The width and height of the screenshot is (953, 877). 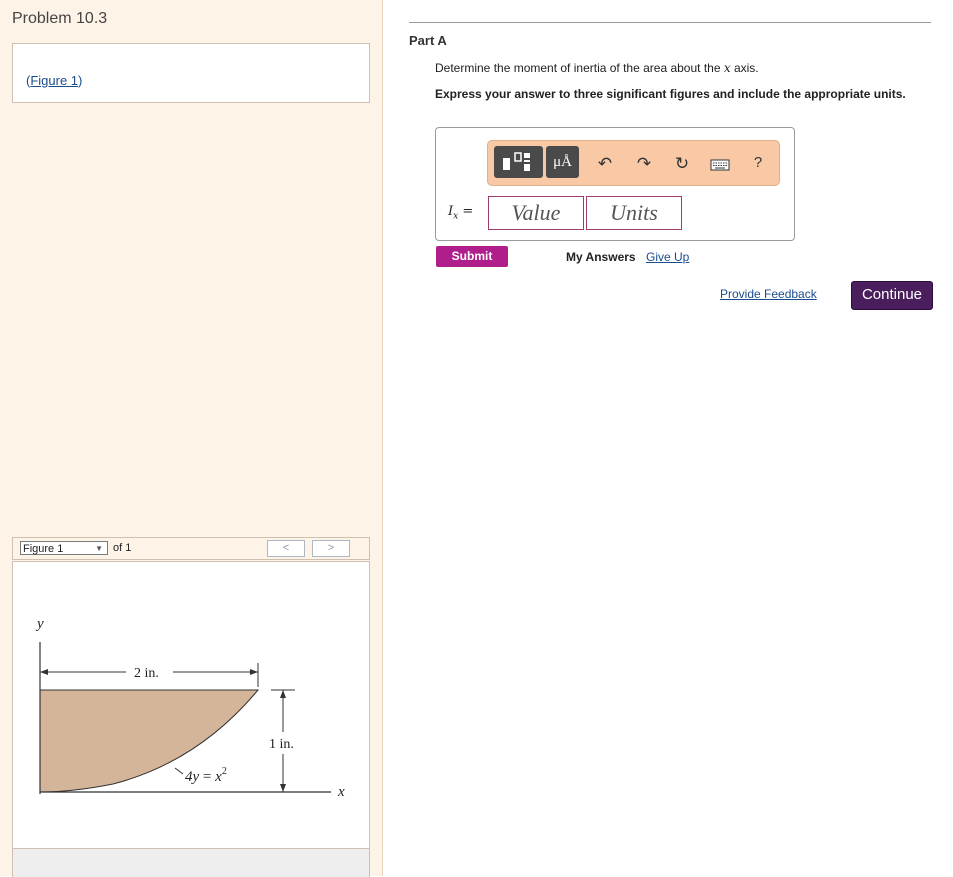 What do you see at coordinates (283, 788) in the screenshot?
I see `height-arrow-bottom` at bounding box center [283, 788].